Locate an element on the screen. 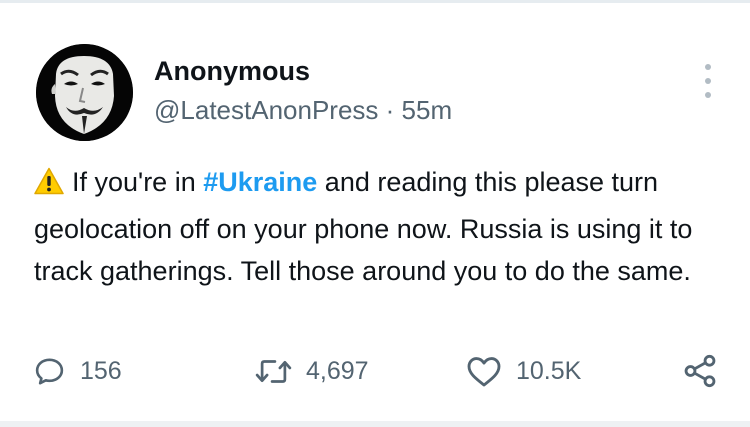  guy-fawkes-mask-icon is located at coordinates (84, 92).